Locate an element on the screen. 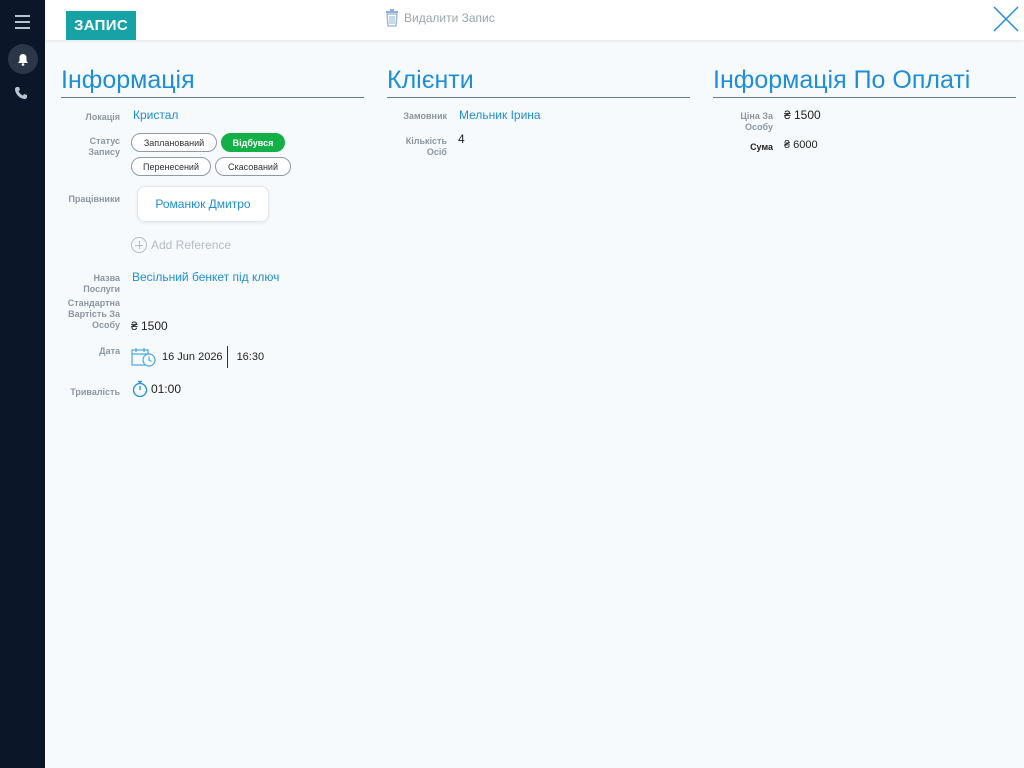 The image size is (1024, 768). clients-section-title: Клієнти is located at coordinates (538, 82).